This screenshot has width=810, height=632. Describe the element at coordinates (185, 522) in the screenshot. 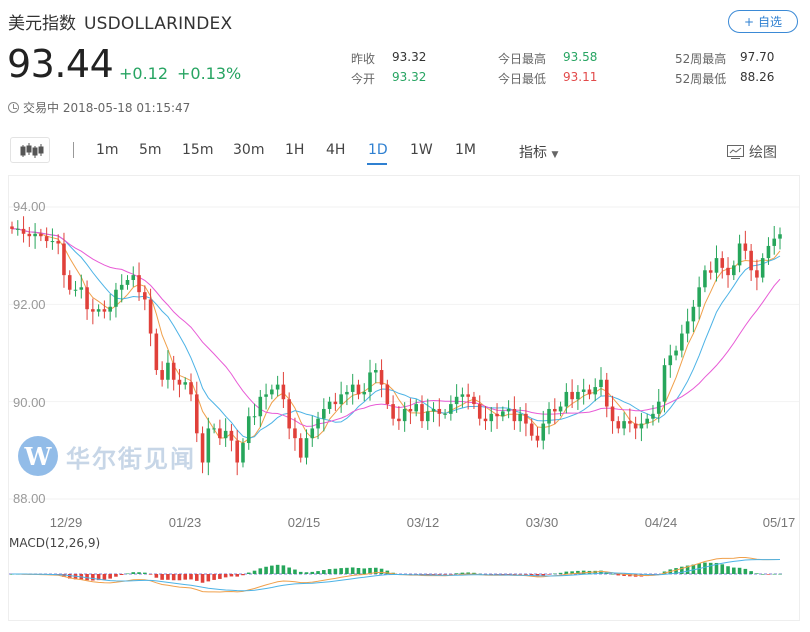

I see `x-tick-label: 01/23` at that location.